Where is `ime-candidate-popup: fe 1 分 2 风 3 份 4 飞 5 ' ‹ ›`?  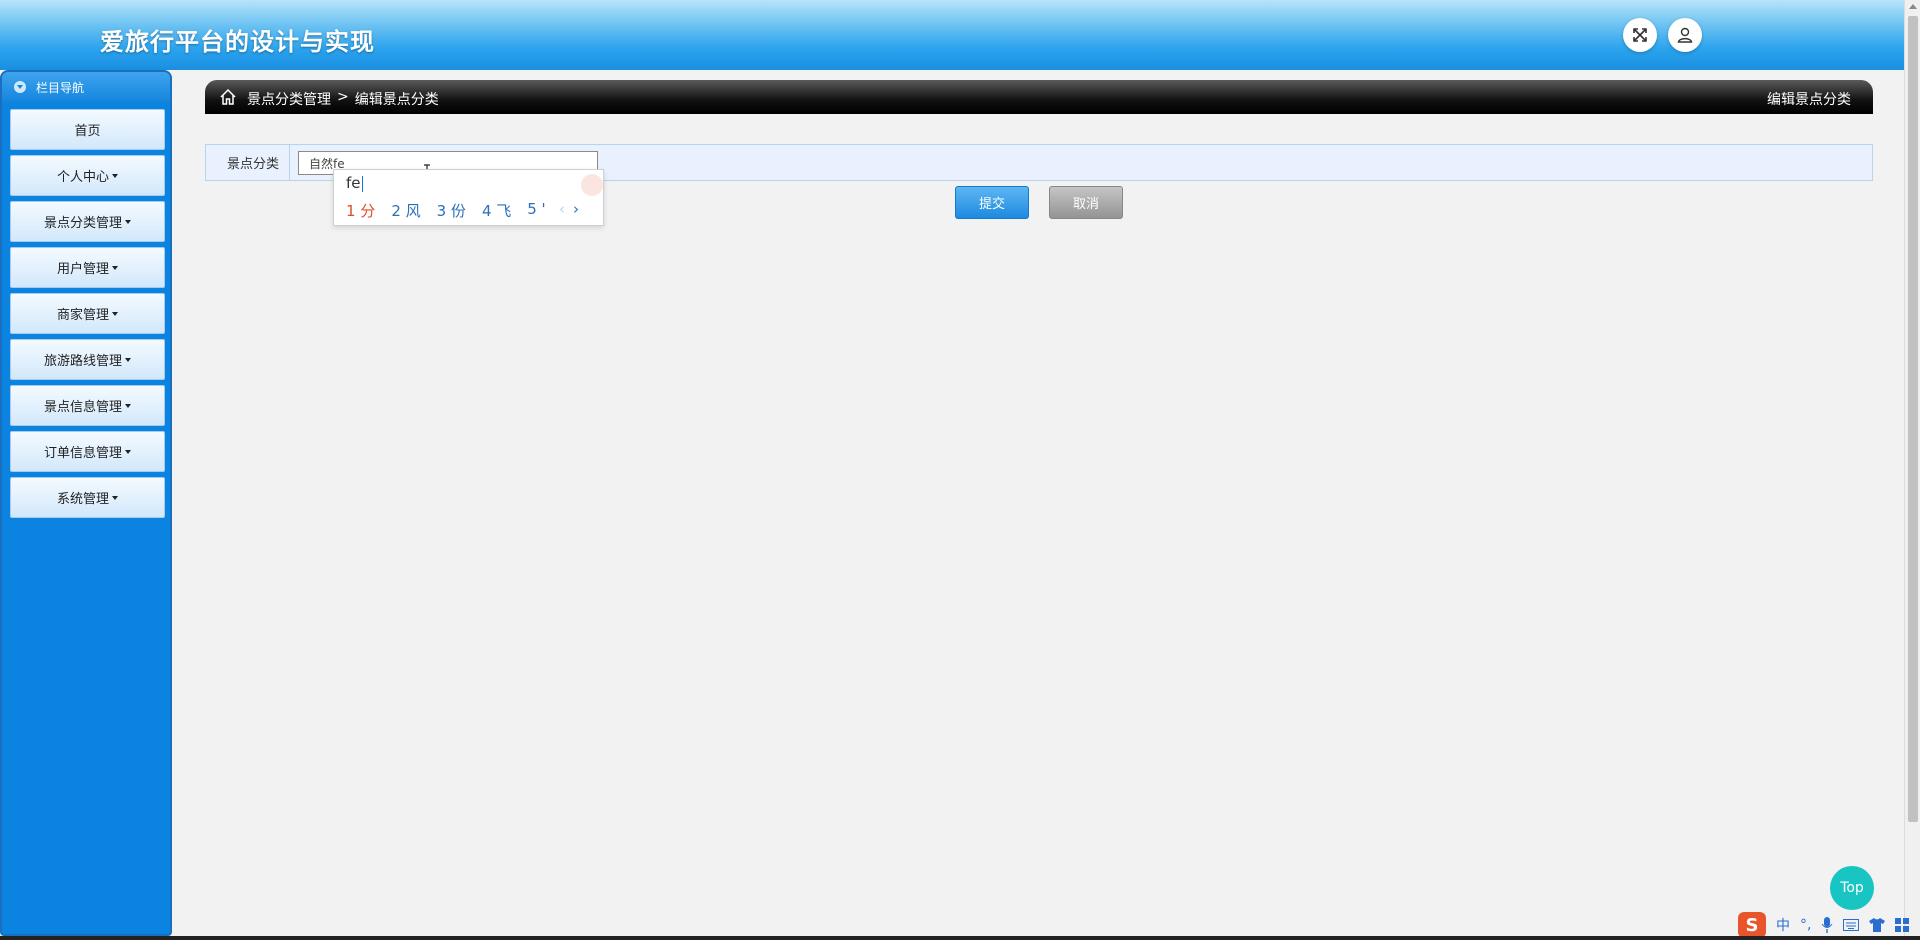 ime-candidate-popup: fe 1 分 2 风 3 份 4 飞 5 ' ‹ › is located at coordinates (468, 197).